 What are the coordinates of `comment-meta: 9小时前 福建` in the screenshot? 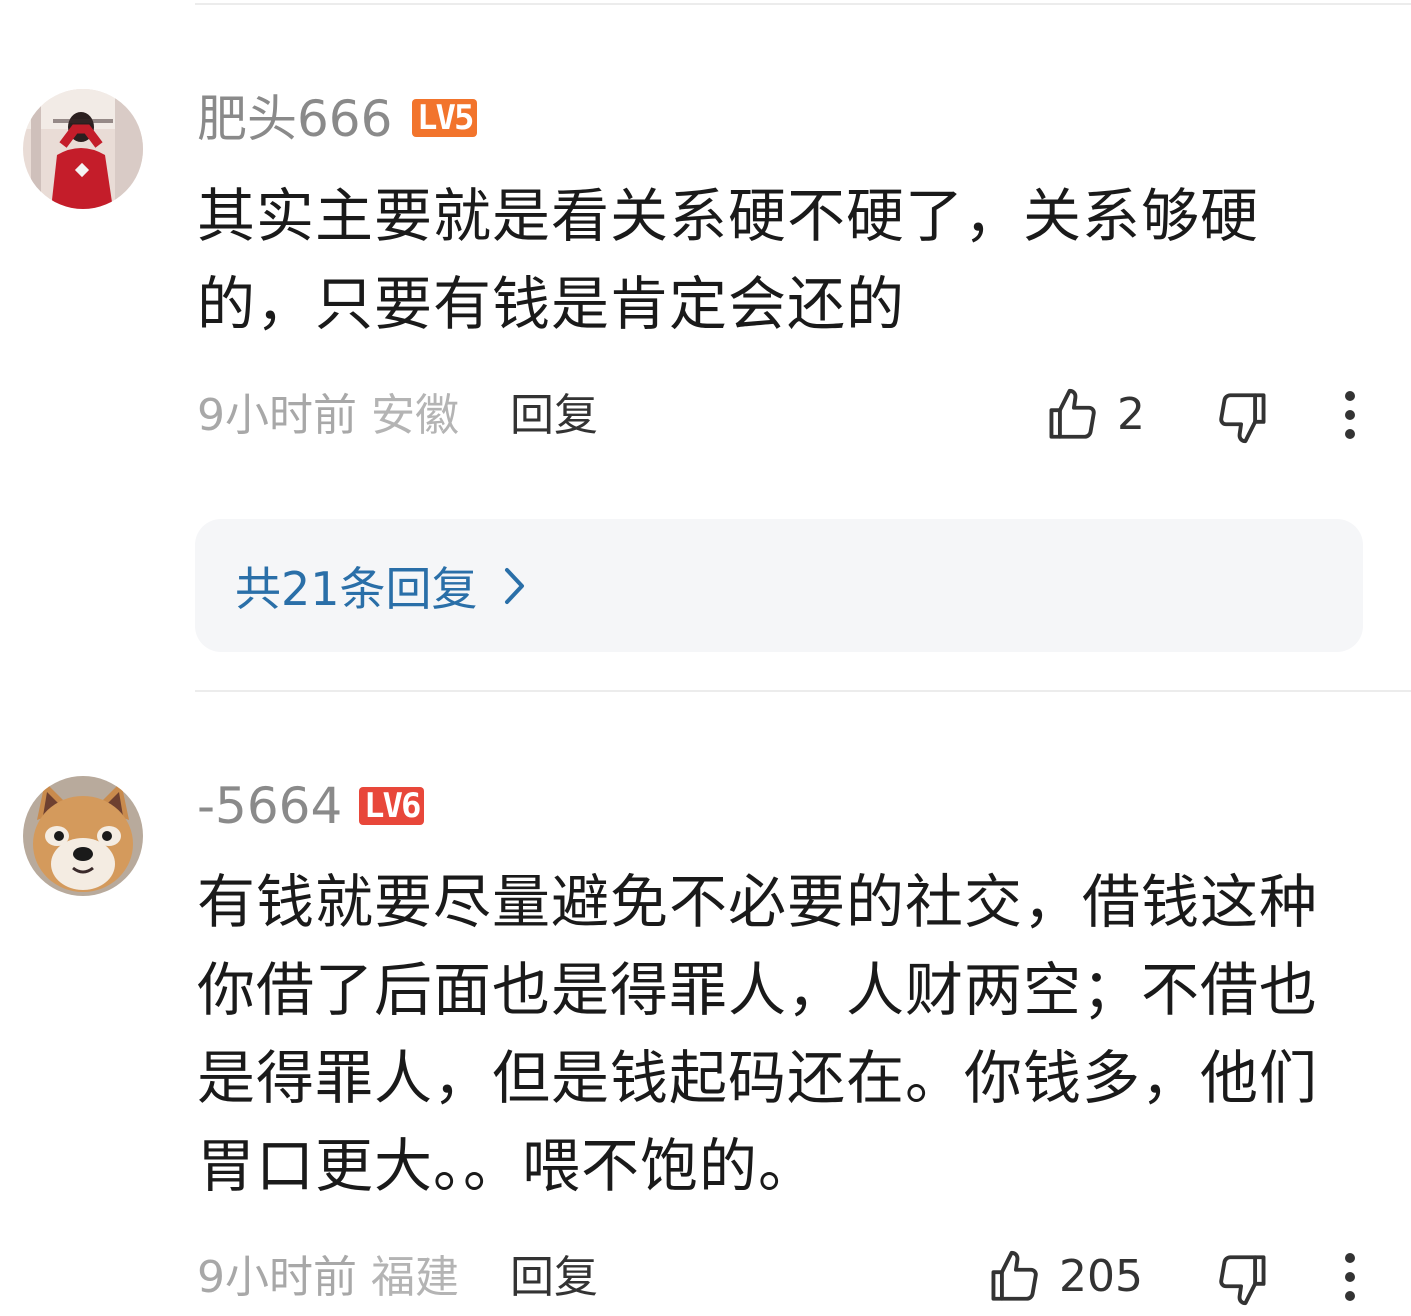 It's located at (328, 1278).